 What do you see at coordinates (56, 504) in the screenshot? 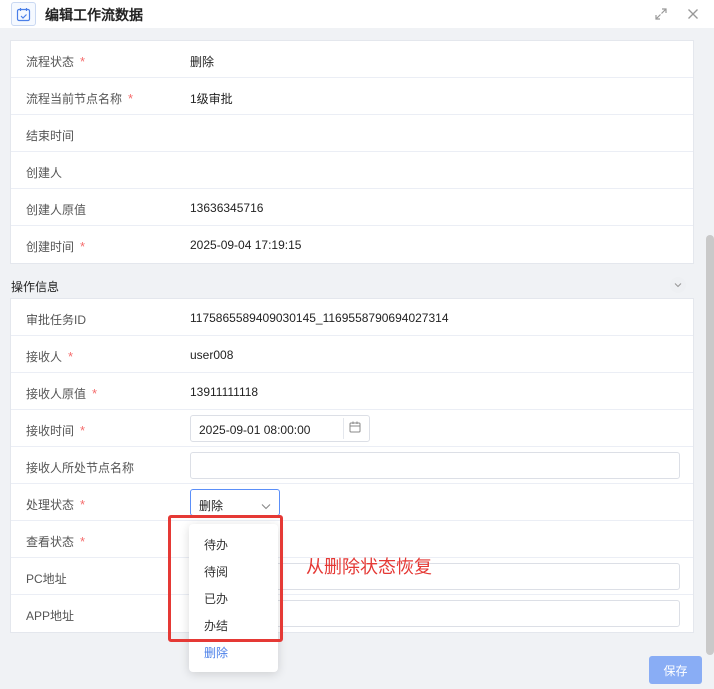
I see `field-label: 处理状态 *` at bounding box center [56, 504].